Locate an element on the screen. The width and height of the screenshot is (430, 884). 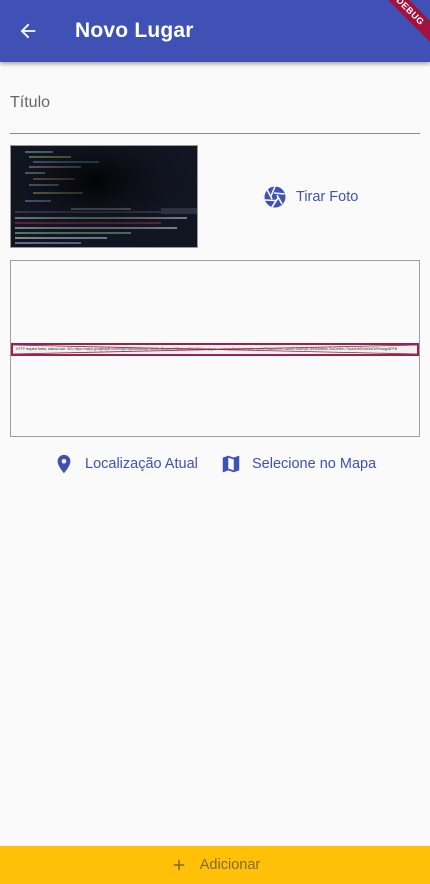
error-cross-lines is located at coordinates (215, 349).